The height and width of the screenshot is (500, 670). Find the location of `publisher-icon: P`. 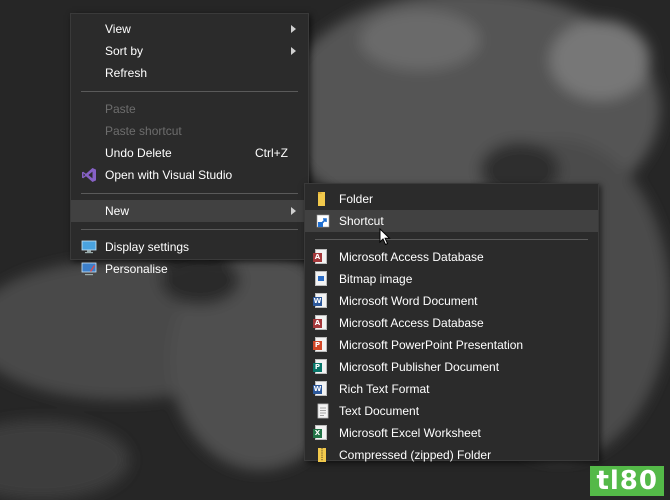

publisher-icon: P is located at coordinates (320, 366).